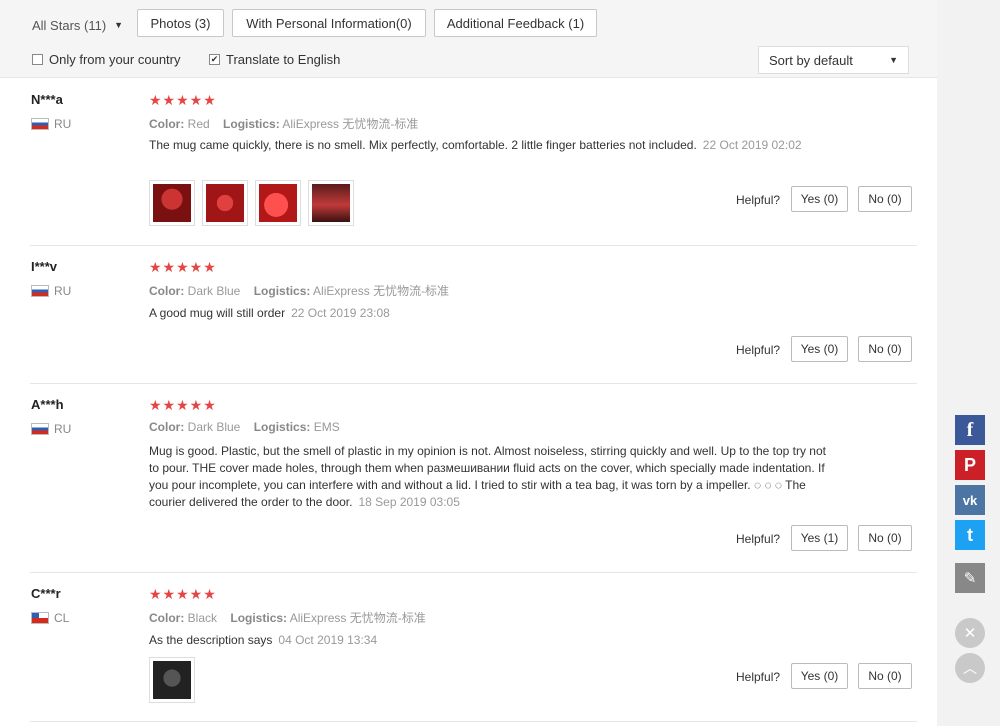 Image resolution: width=1000 pixels, height=726 pixels. What do you see at coordinates (69, 25) in the screenshot?
I see `star-filter-label: All Stars (11)` at bounding box center [69, 25].